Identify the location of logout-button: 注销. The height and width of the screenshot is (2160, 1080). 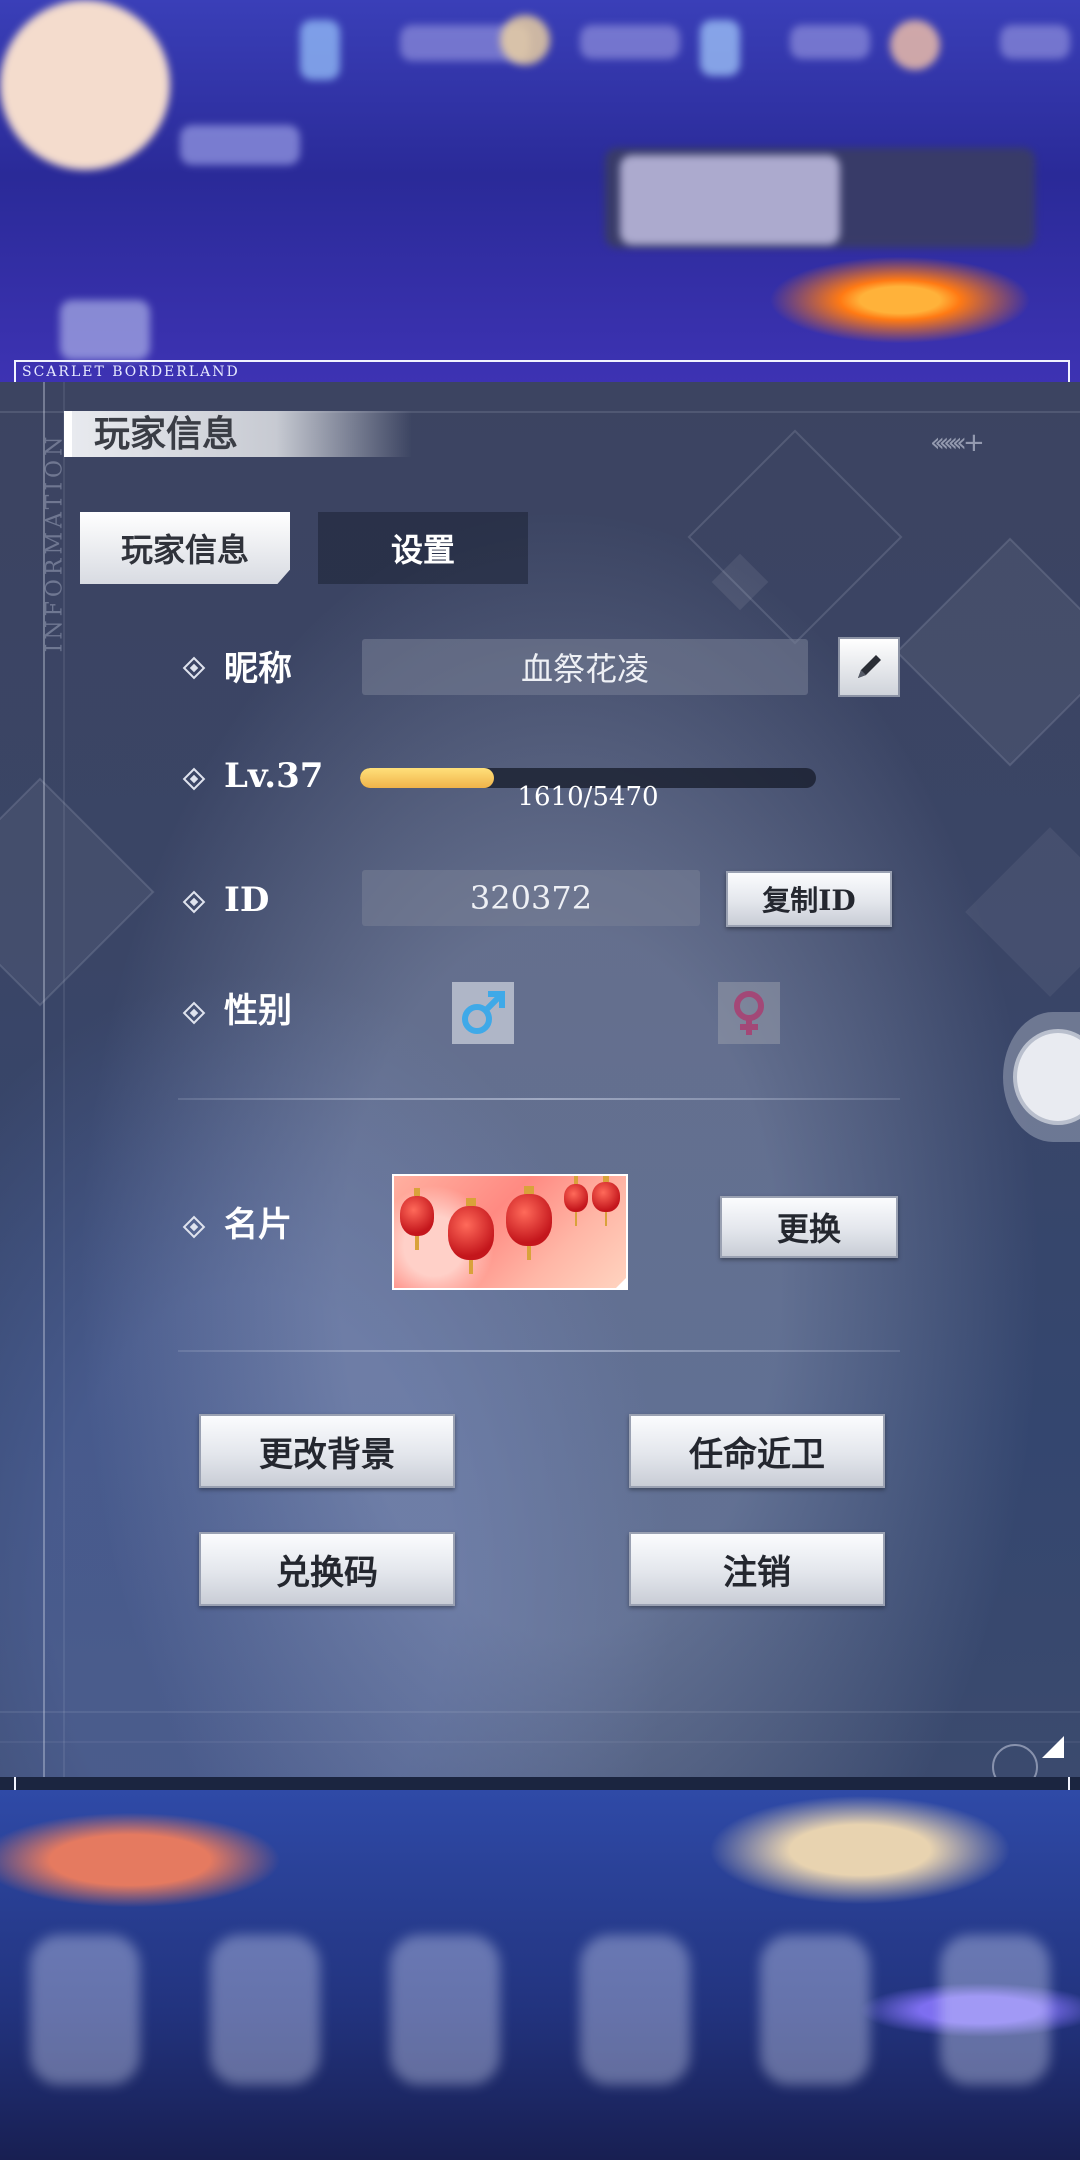
(757, 1569).